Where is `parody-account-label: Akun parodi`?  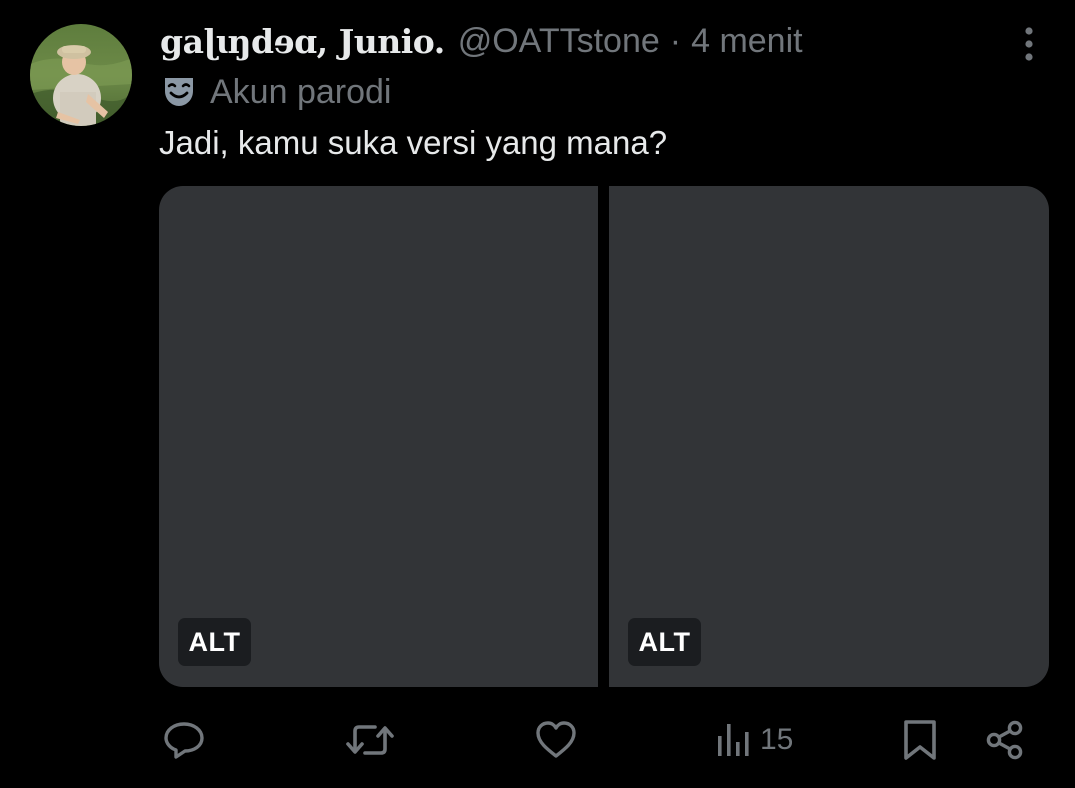
parody-account-label: Akun parodi is located at coordinates (276, 92).